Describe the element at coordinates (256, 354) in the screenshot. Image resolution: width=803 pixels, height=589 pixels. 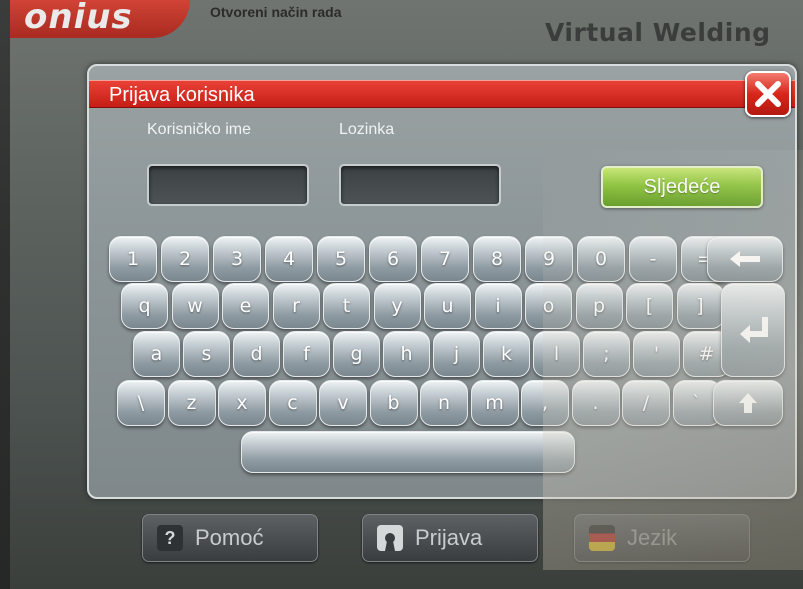
I see `key-3-3: d` at that location.